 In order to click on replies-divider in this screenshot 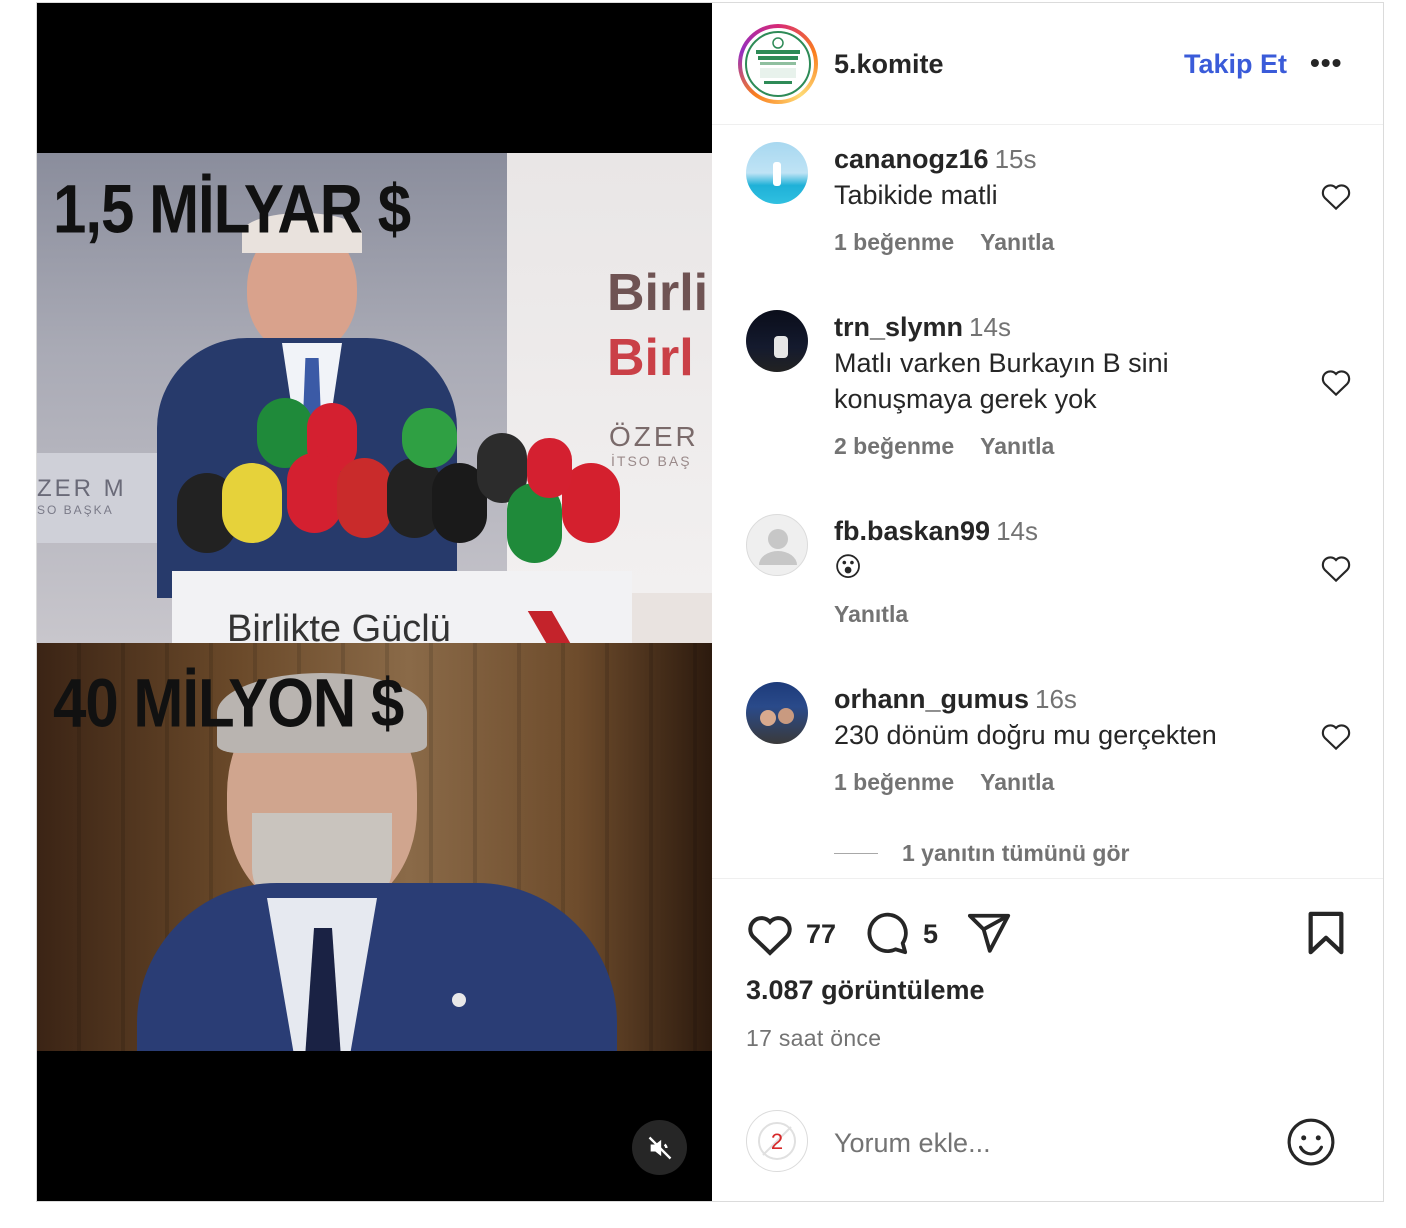, I will do `click(856, 853)`.